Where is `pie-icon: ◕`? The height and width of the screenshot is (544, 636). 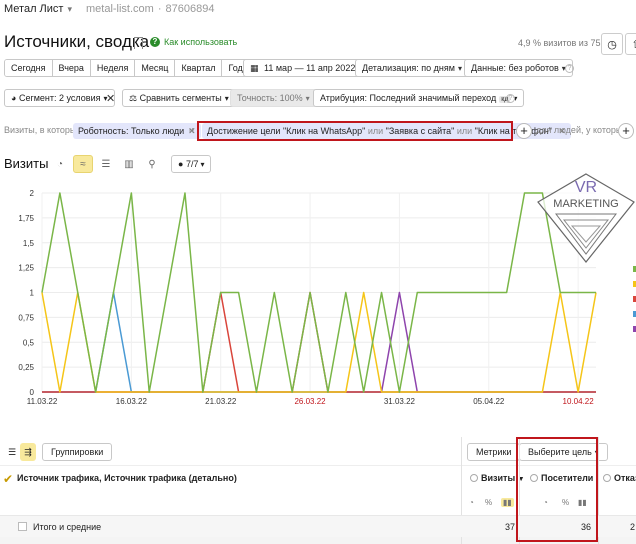
pie-icon: ◕ is located at coordinates (14, 98).